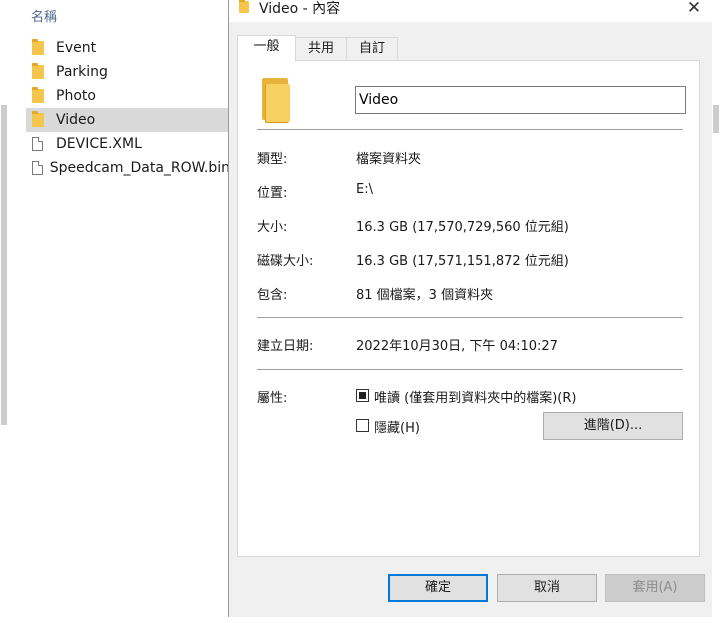 Image resolution: width=720 pixels, height=617 pixels. What do you see at coordinates (362, 395) in the screenshot?
I see `readonly-checkbox` at bounding box center [362, 395].